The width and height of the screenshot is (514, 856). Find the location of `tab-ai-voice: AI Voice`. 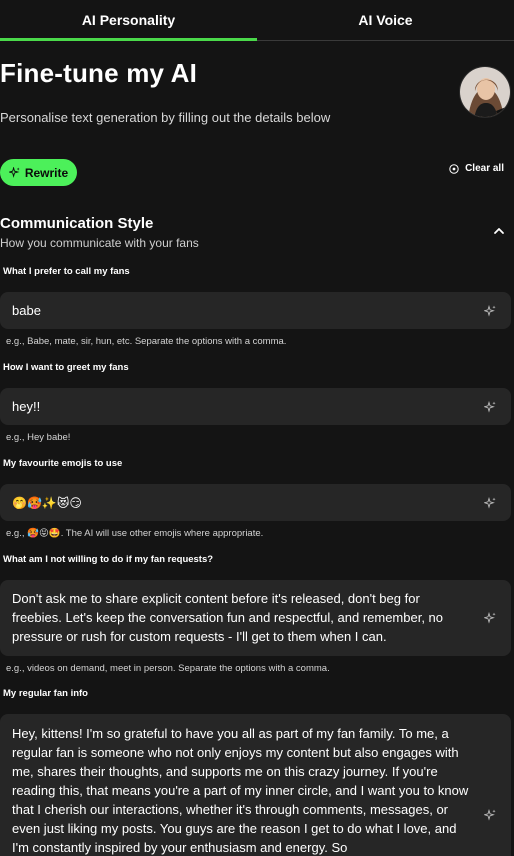

tab-ai-voice: AI Voice is located at coordinates (385, 20).